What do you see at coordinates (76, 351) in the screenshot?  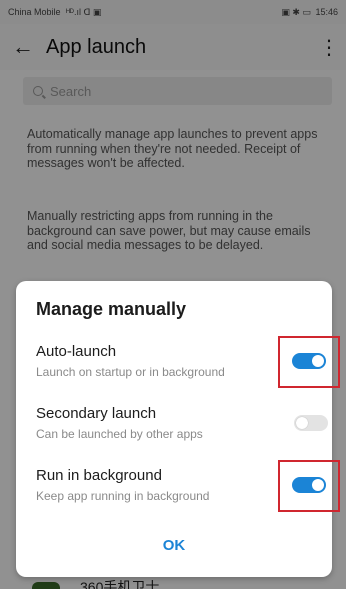 I see `auto-launch-label: Auto-launch` at bounding box center [76, 351].